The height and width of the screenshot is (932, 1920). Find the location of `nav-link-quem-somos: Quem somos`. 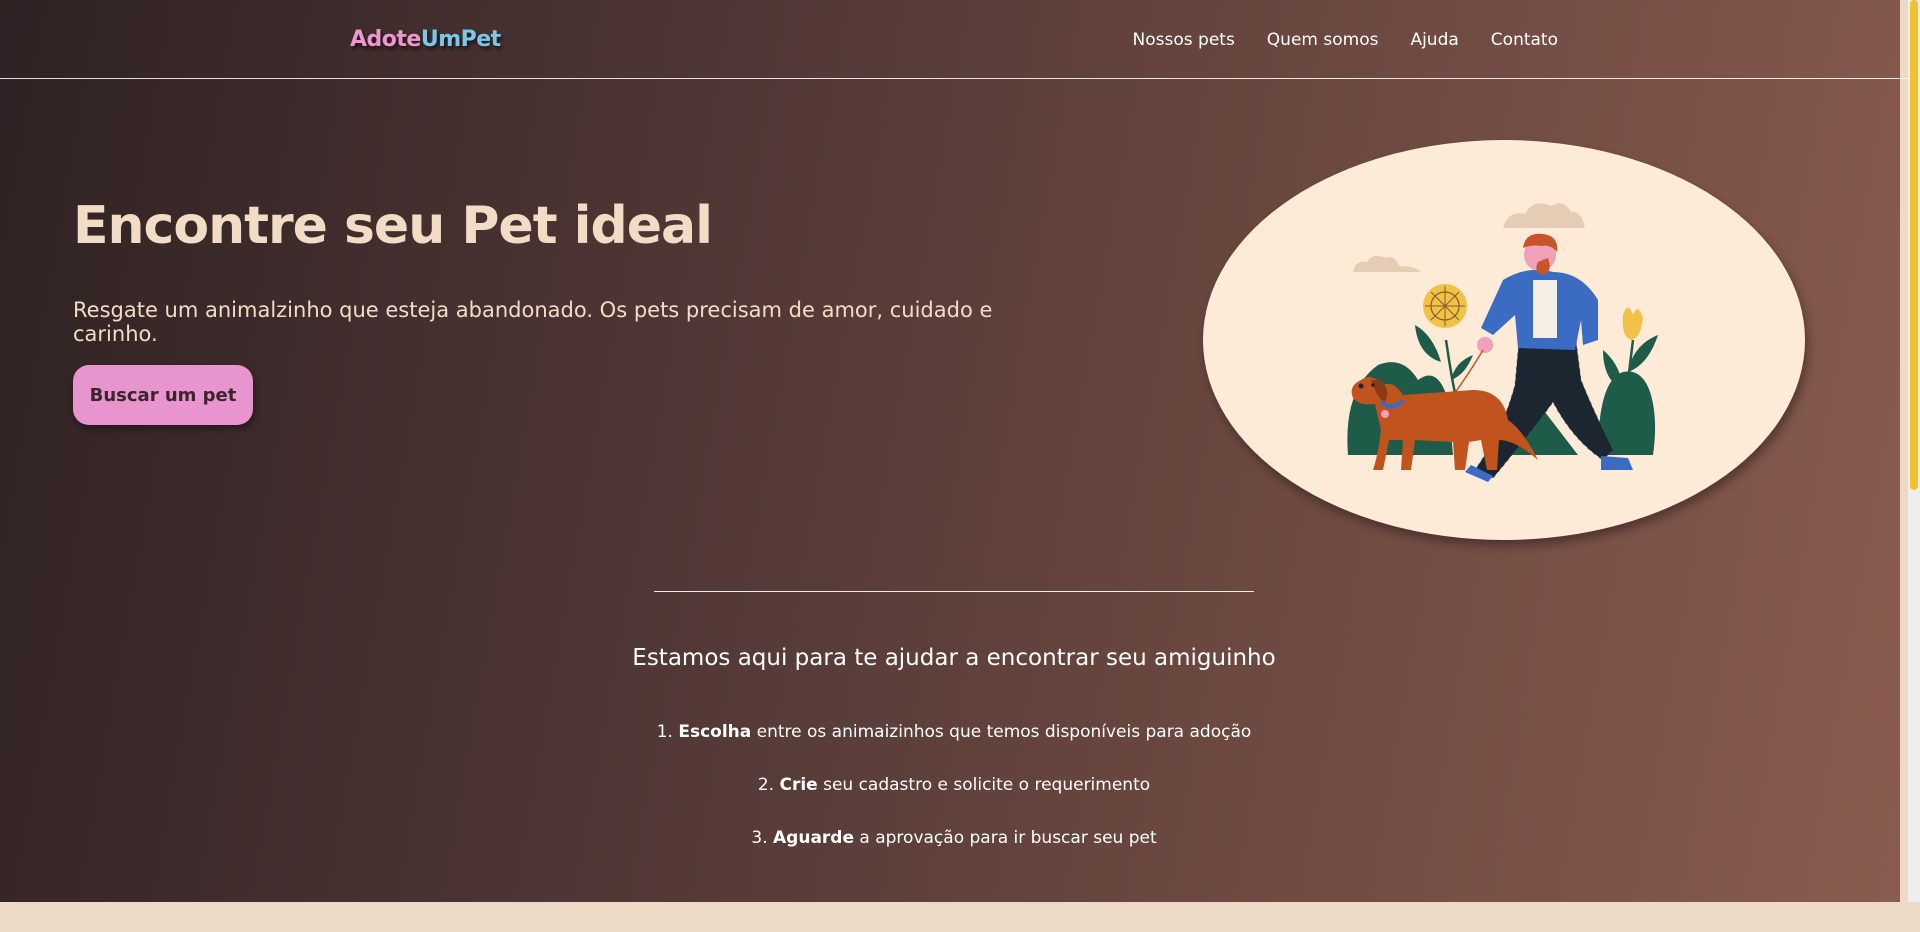

nav-link-quem-somos: Quem somos is located at coordinates (1323, 40).